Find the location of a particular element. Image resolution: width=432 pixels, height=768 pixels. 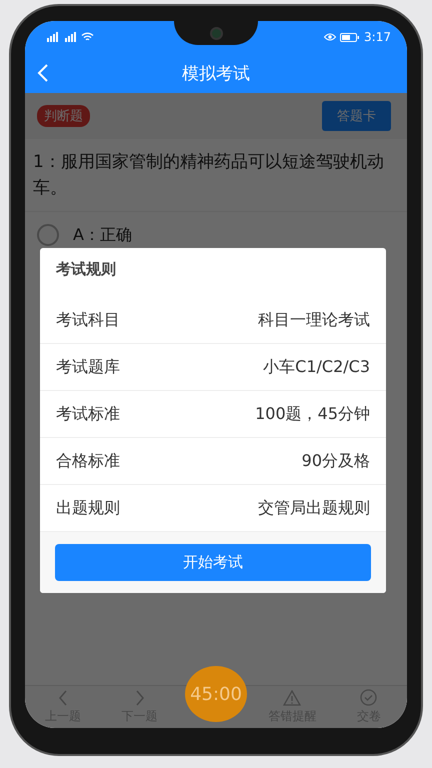

battery-icon is located at coordinates (350, 37).